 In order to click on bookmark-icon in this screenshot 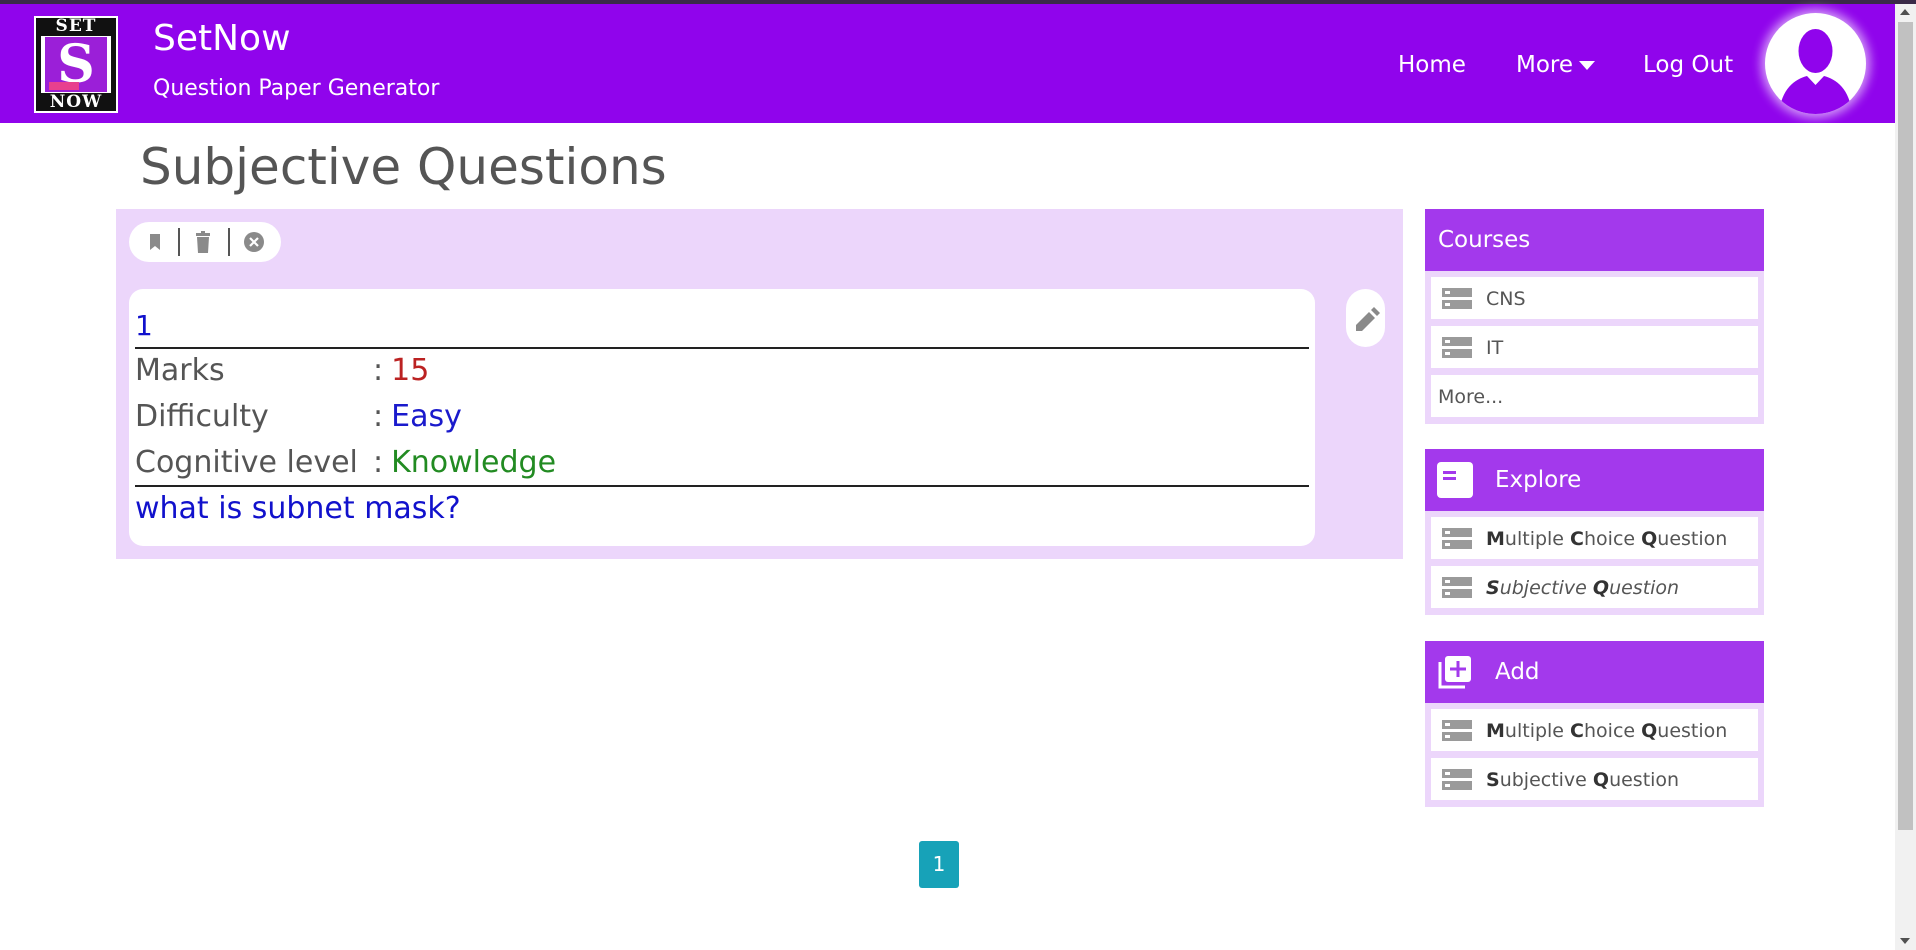, I will do `click(155, 242)`.